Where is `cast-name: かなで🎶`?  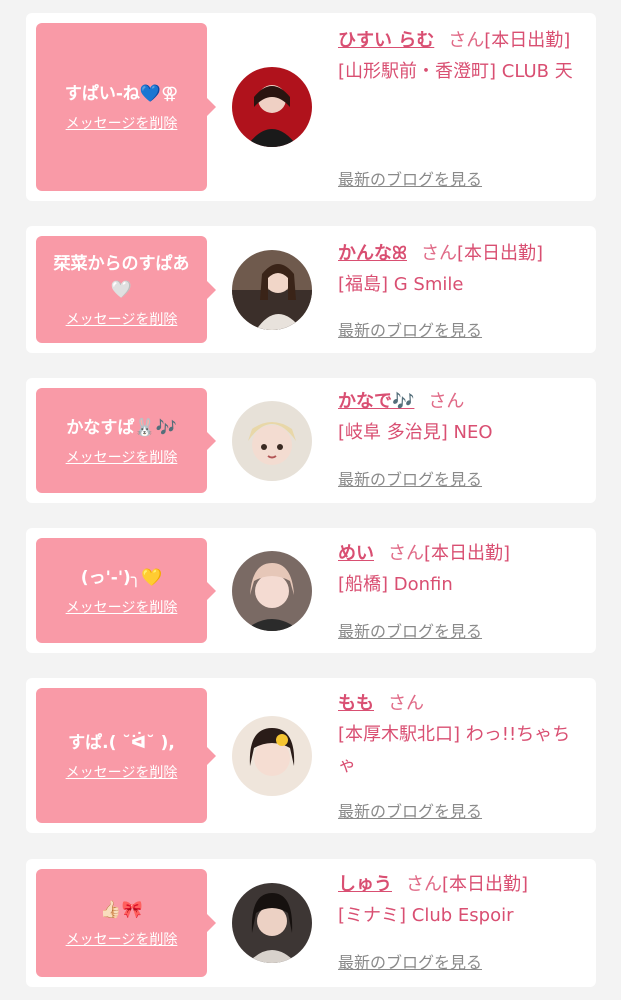
cast-name: かなで🎶 is located at coordinates (376, 401).